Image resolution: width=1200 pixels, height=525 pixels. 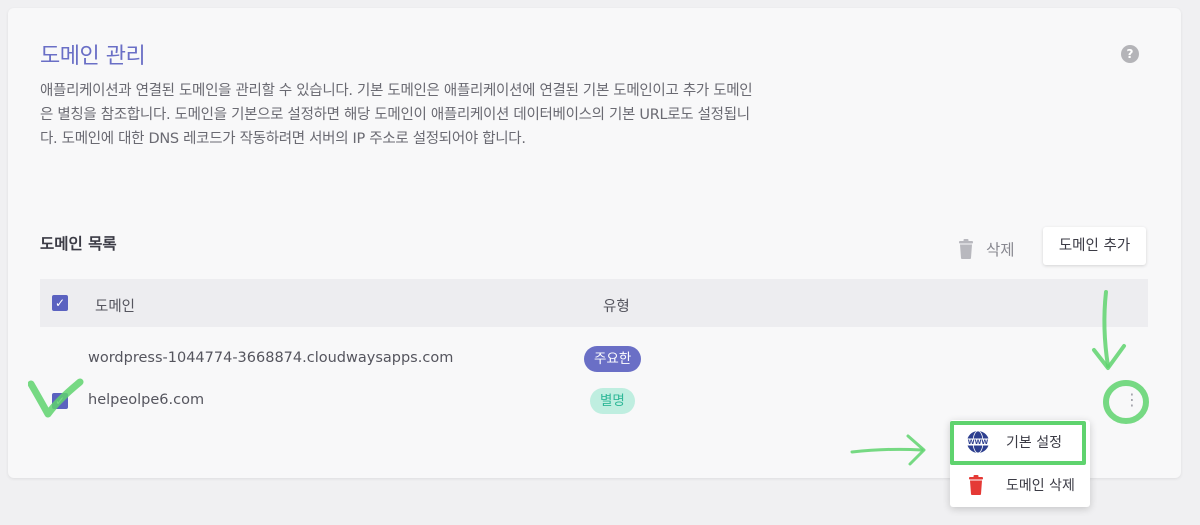 What do you see at coordinates (78, 244) in the screenshot?
I see `domain-list-title: 도메인 목록` at bounding box center [78, 244].